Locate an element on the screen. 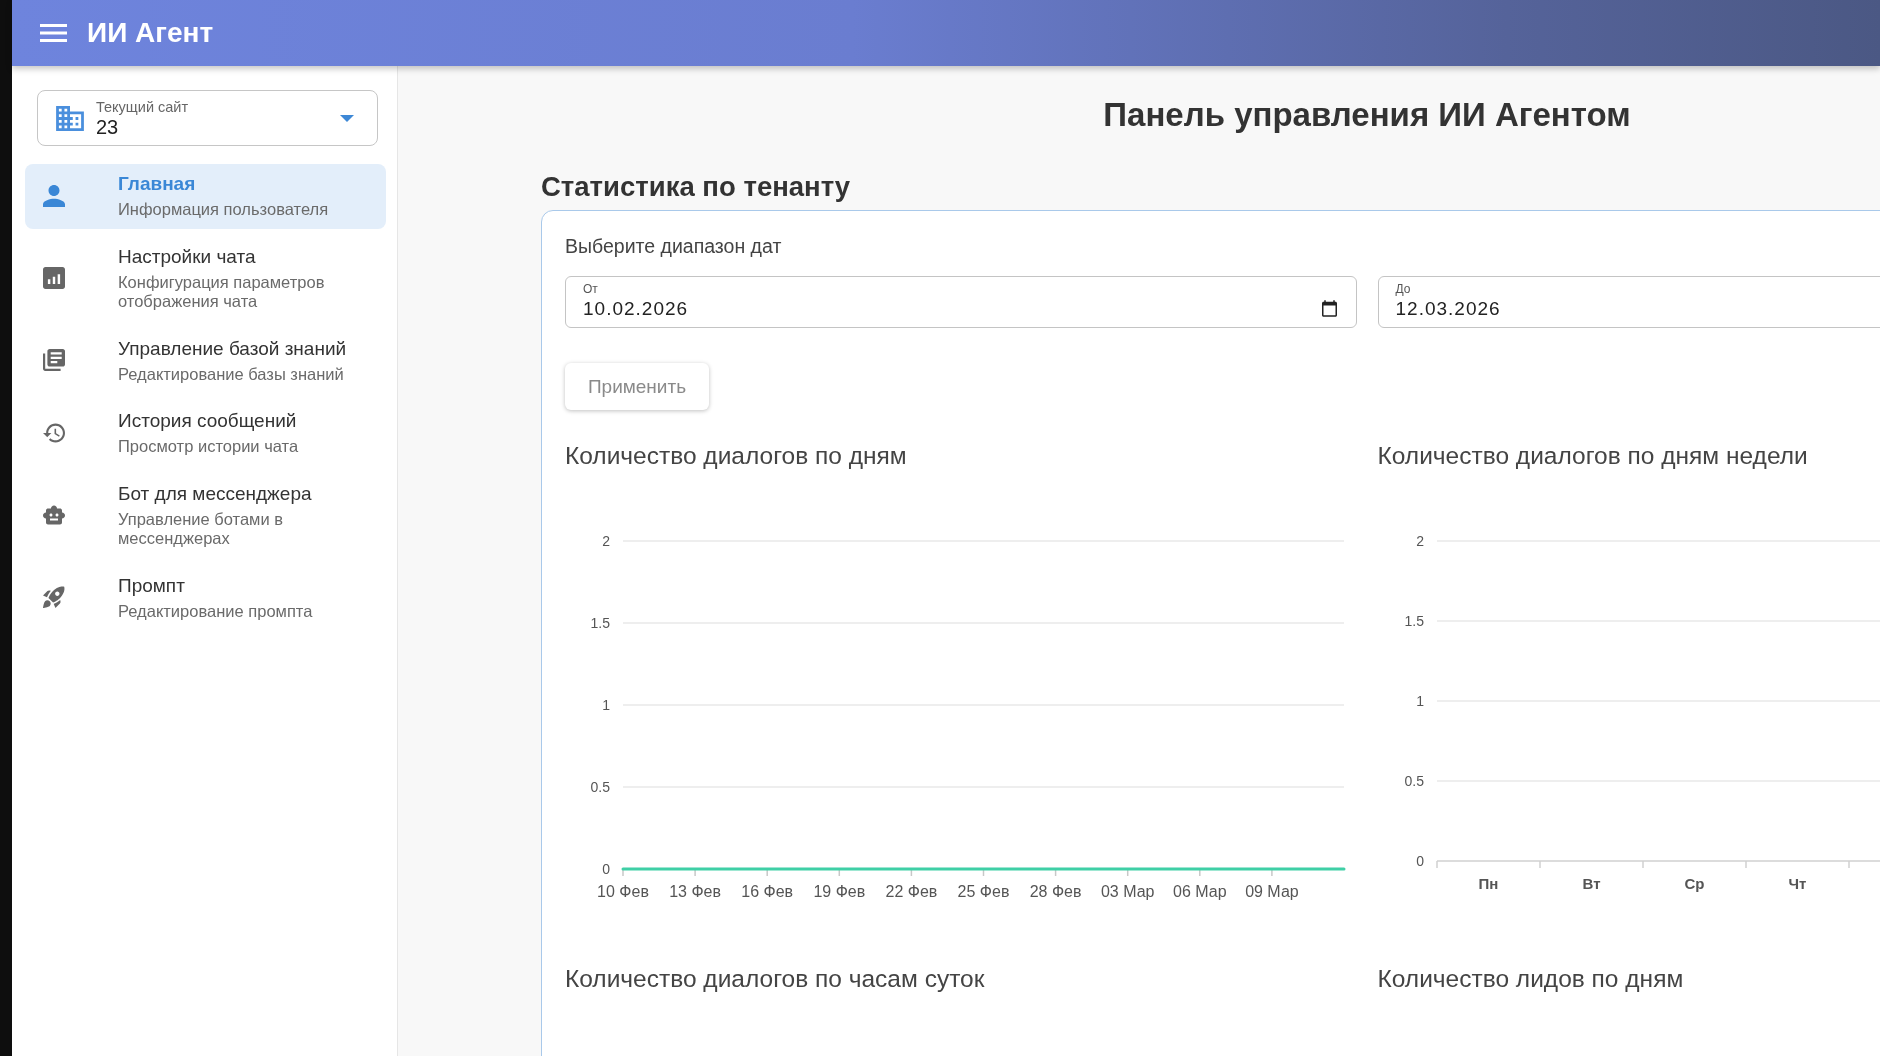  date-range-label: Выберите диапазон дат is located at coordinates (674, 246).